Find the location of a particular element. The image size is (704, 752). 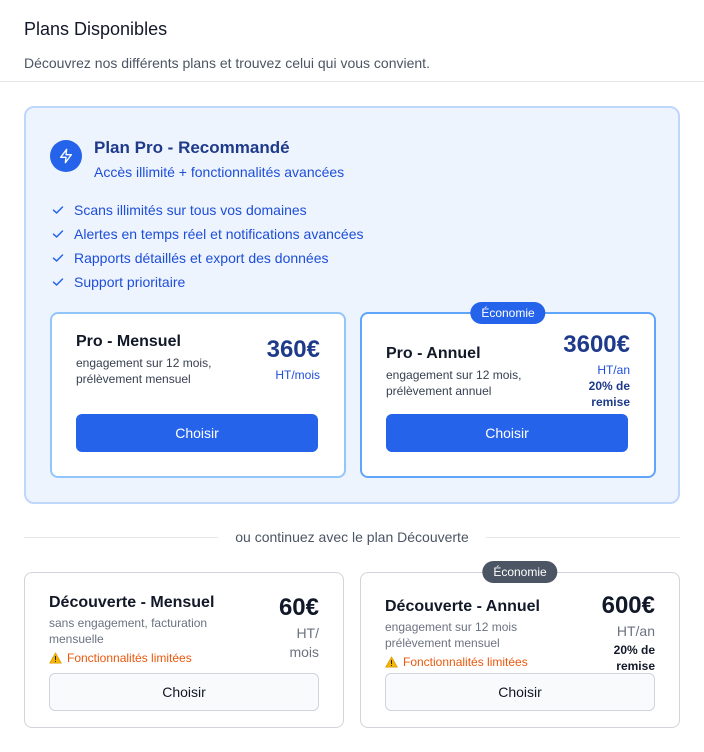

choose-pro-monthly-button: Choisir is located at coordinates (197, 433).